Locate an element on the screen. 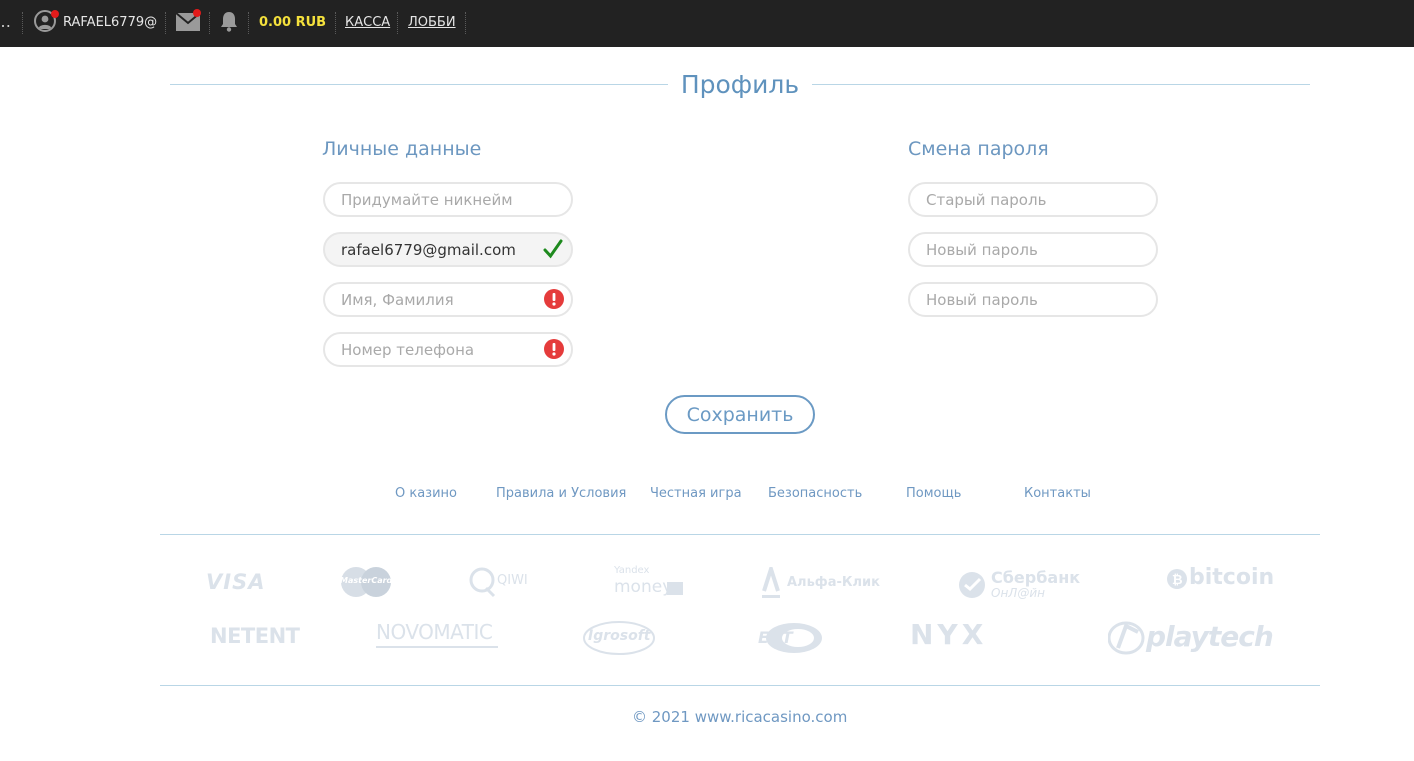 The width and height of the screenshot is (1414, 761). bitcoin-logo: ₿ bitcoin is located at coordinates (1223, 580).